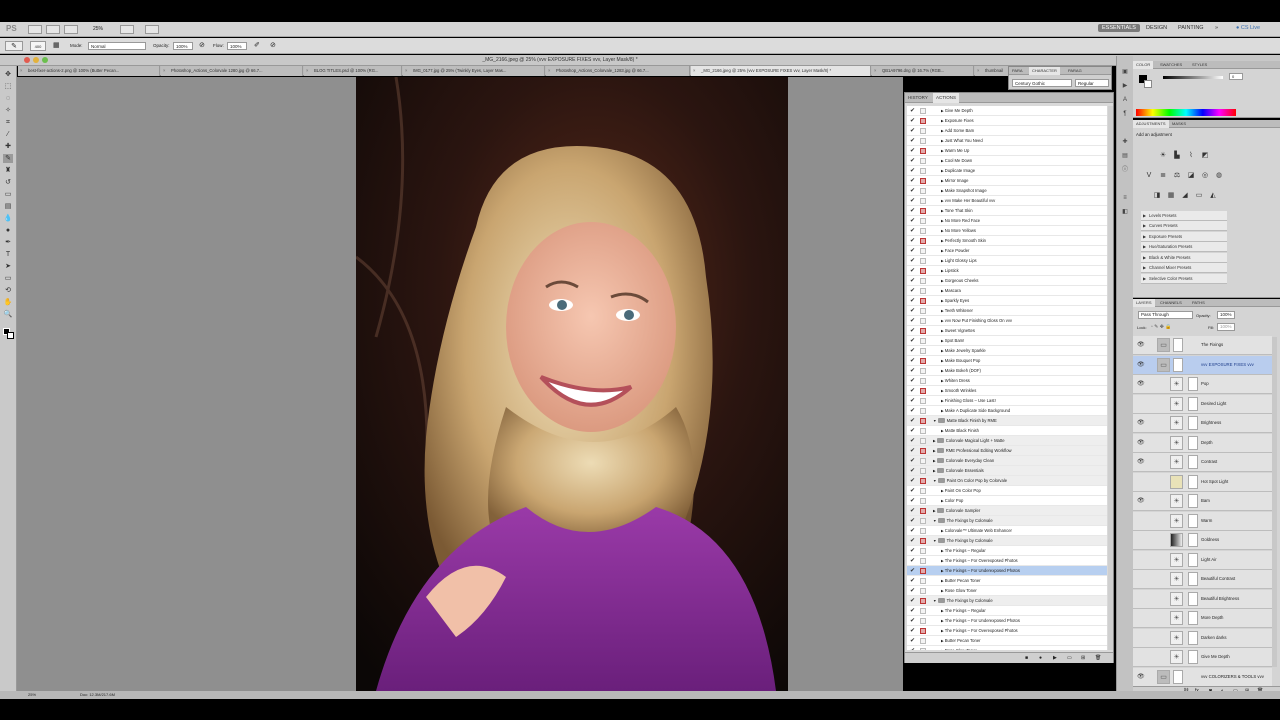 Image resolution: width=1280 pixels, height=720 pixels. I want to click on action-row: ✔ ▶ The Fixings – For Underexposed Photos, so click(1007, 621).